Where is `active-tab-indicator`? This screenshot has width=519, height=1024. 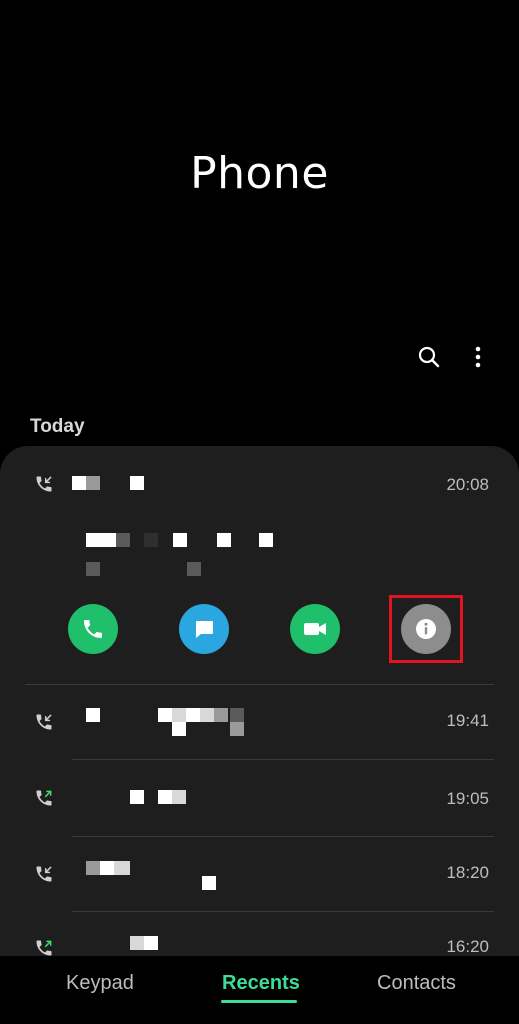 active-tab-indicator is located at coordinates (259, 1001).